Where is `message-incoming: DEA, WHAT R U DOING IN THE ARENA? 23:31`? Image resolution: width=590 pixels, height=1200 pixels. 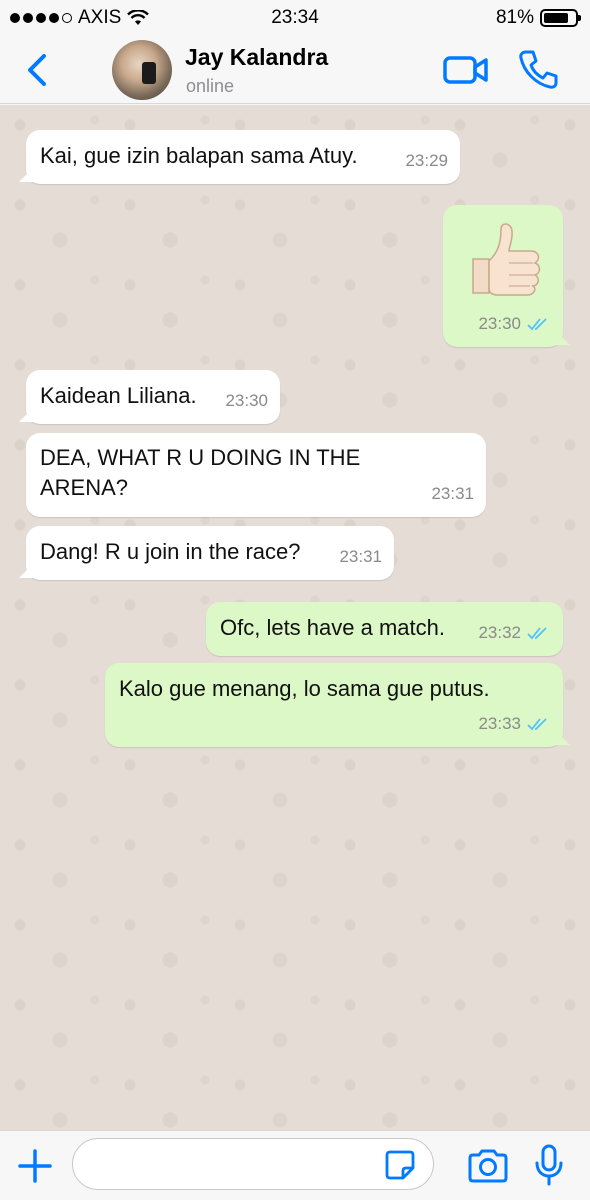
message-incoming: DEA, WHAT R U DOING IN THE ARENA? 23:31 is located at coordinates (256, 475).